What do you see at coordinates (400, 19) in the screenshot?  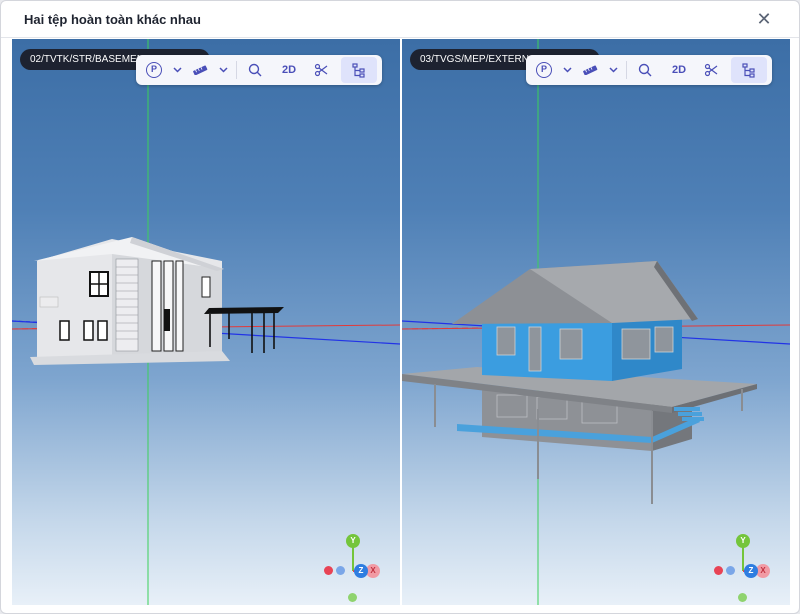 I see `dialog-header: Hai tệp hoàn toàn khác nhau ✕` at bounding box center [400, 19].